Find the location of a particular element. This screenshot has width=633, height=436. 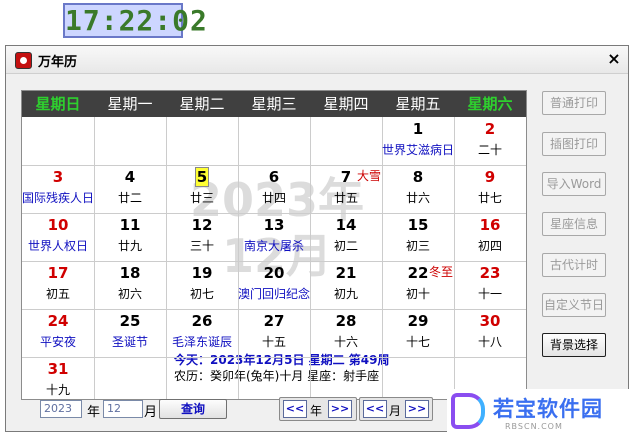

day-cell: 5 廿三 is located at coordinates (202, 189).